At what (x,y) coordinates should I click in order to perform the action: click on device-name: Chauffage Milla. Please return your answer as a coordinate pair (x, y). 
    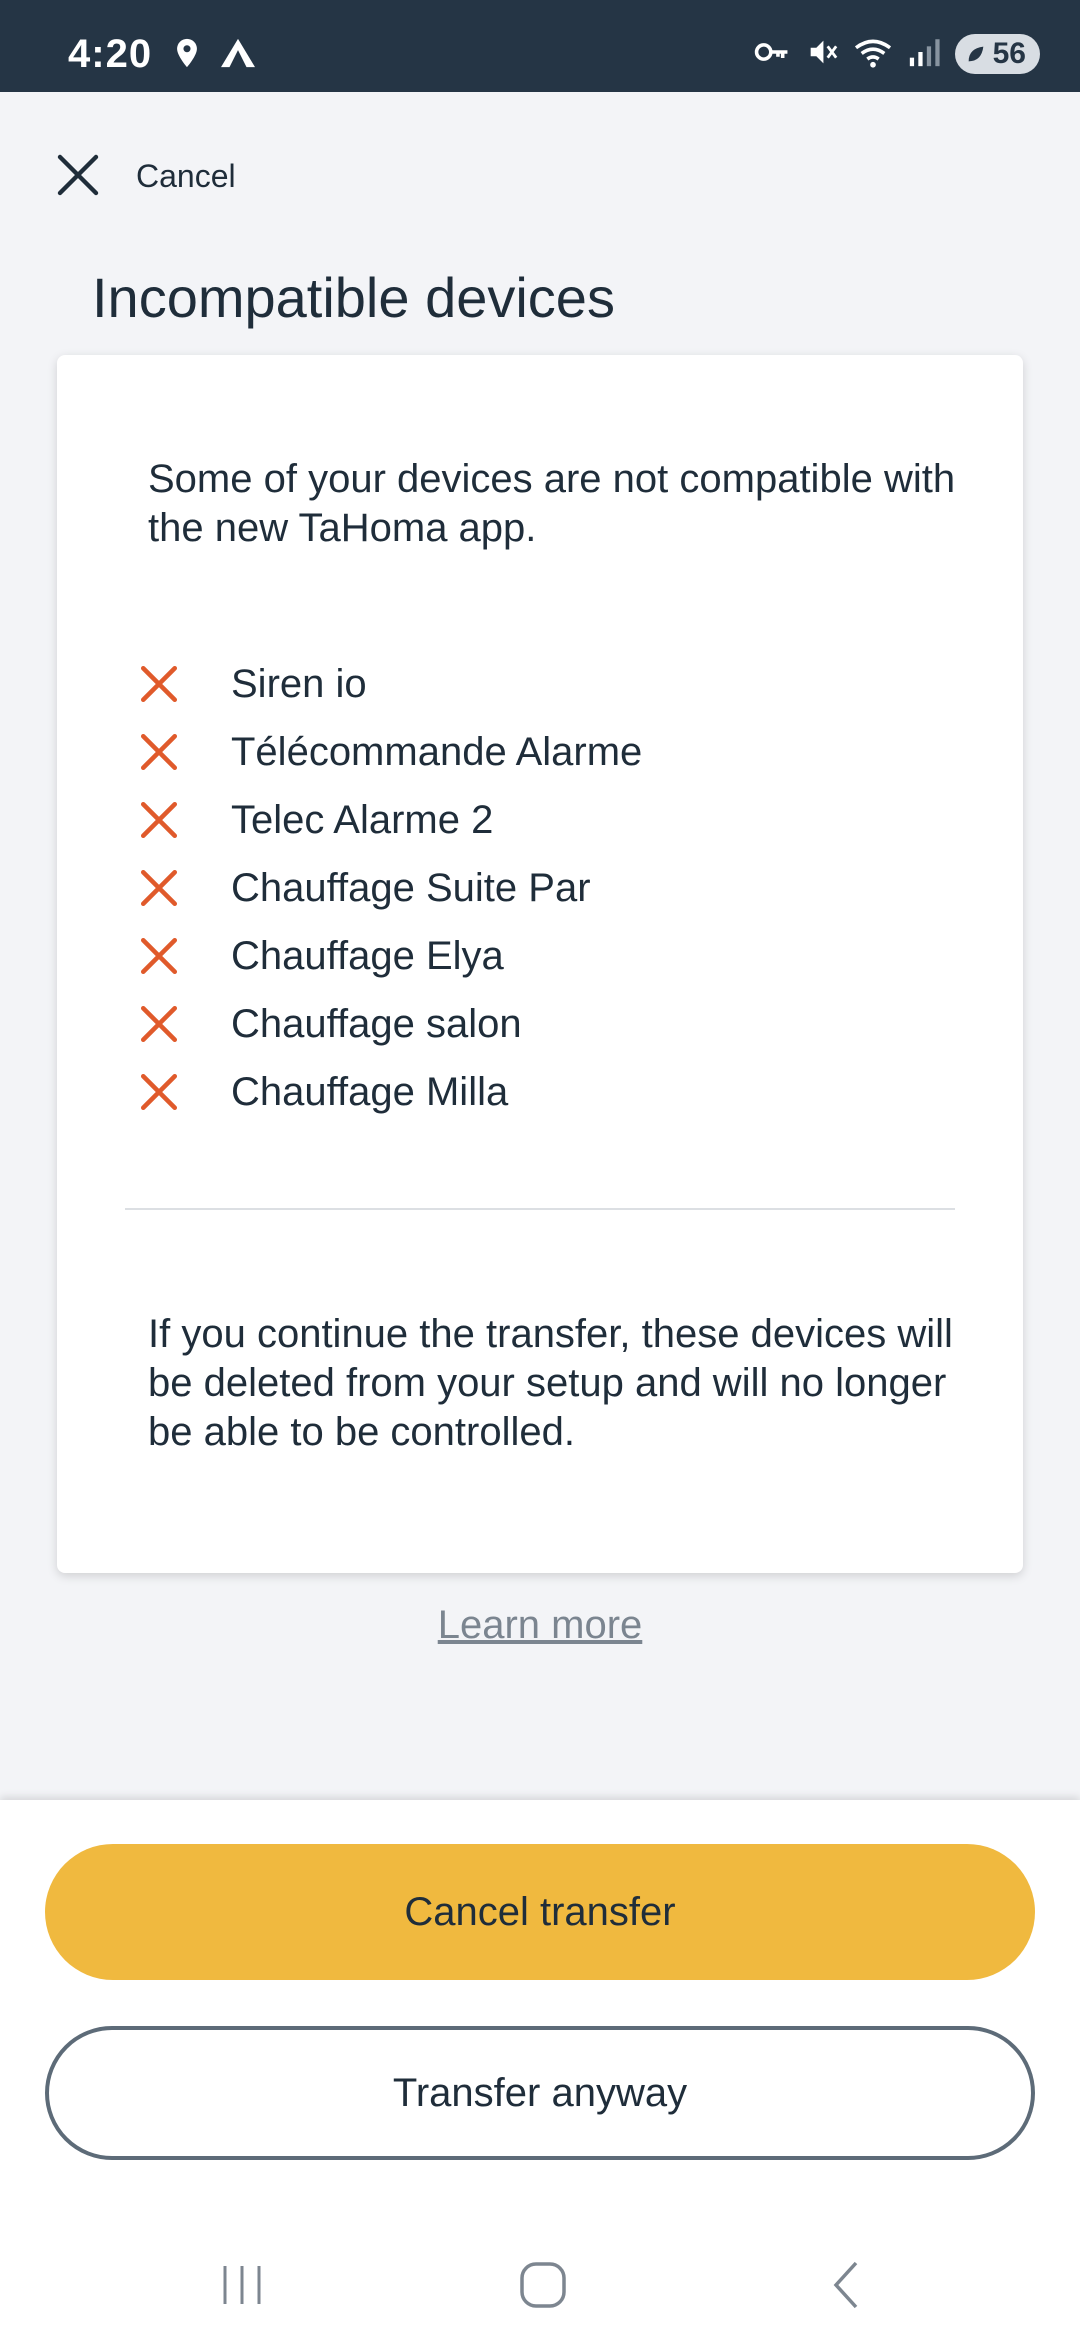
    Looking at the image, I should click on (370, 1091).